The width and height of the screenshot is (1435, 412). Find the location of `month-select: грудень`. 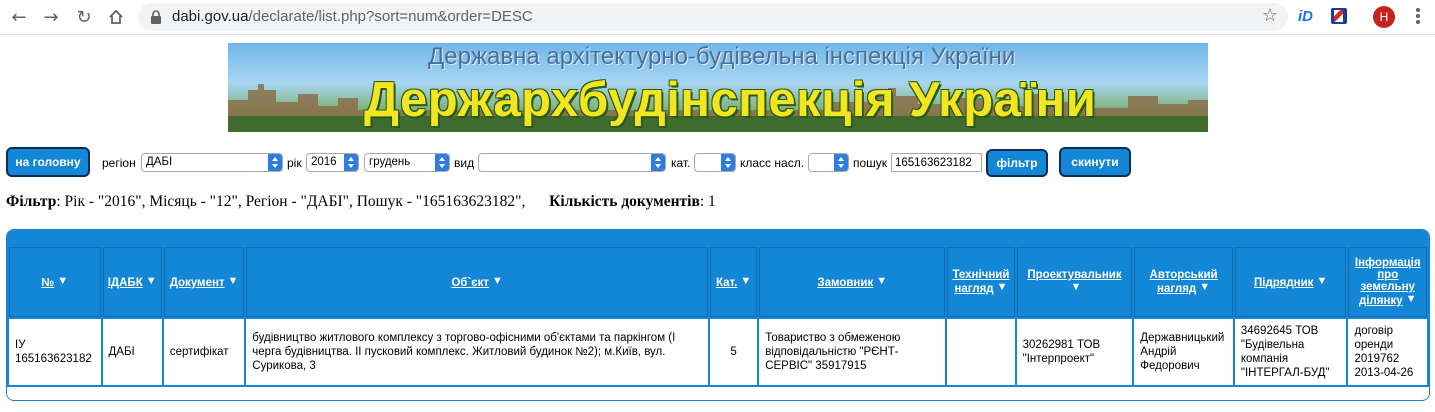

month-select: грудень is located at coordinates (407, 162).